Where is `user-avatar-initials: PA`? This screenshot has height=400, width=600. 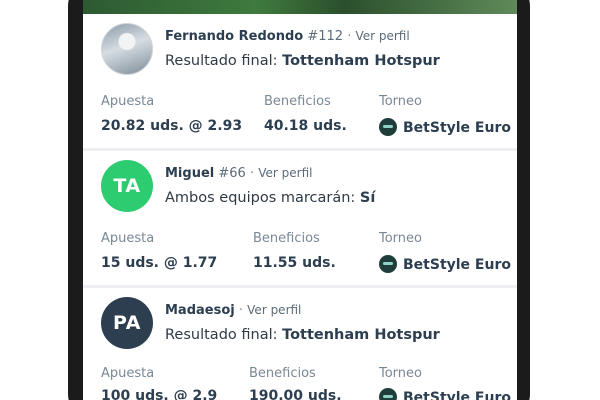
user-avatar-initials: PA is located at coordinates (127, 323).